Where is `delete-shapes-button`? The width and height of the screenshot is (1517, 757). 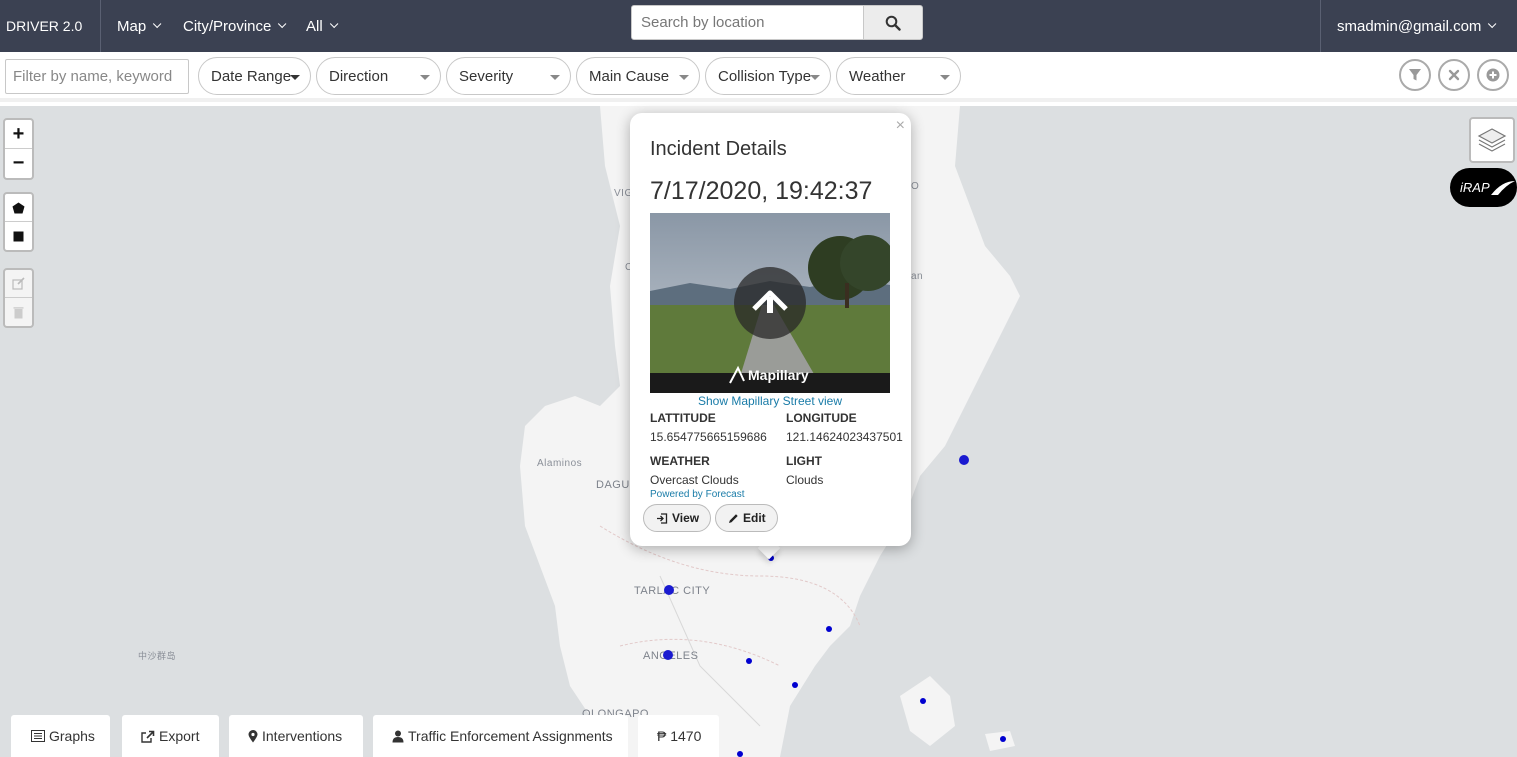 delete-shapes-button is located at coordinates (18, 312).